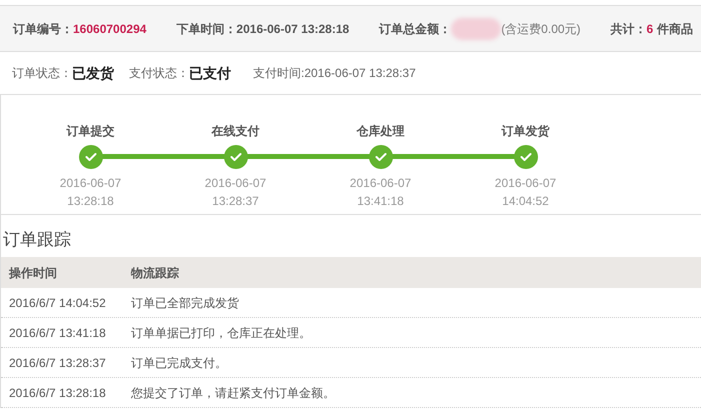  I want to click on step-time: 13:28:37, so click(235, 201).